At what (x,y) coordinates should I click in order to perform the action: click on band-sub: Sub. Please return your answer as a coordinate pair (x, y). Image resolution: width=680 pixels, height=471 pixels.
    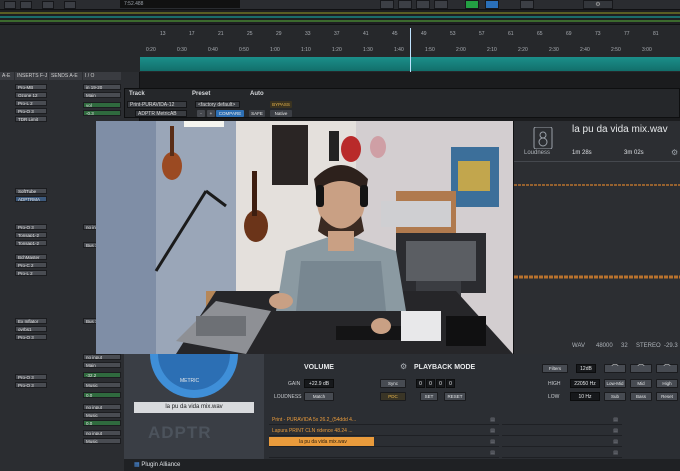
    Looking at the image, I should click on (615, 396).